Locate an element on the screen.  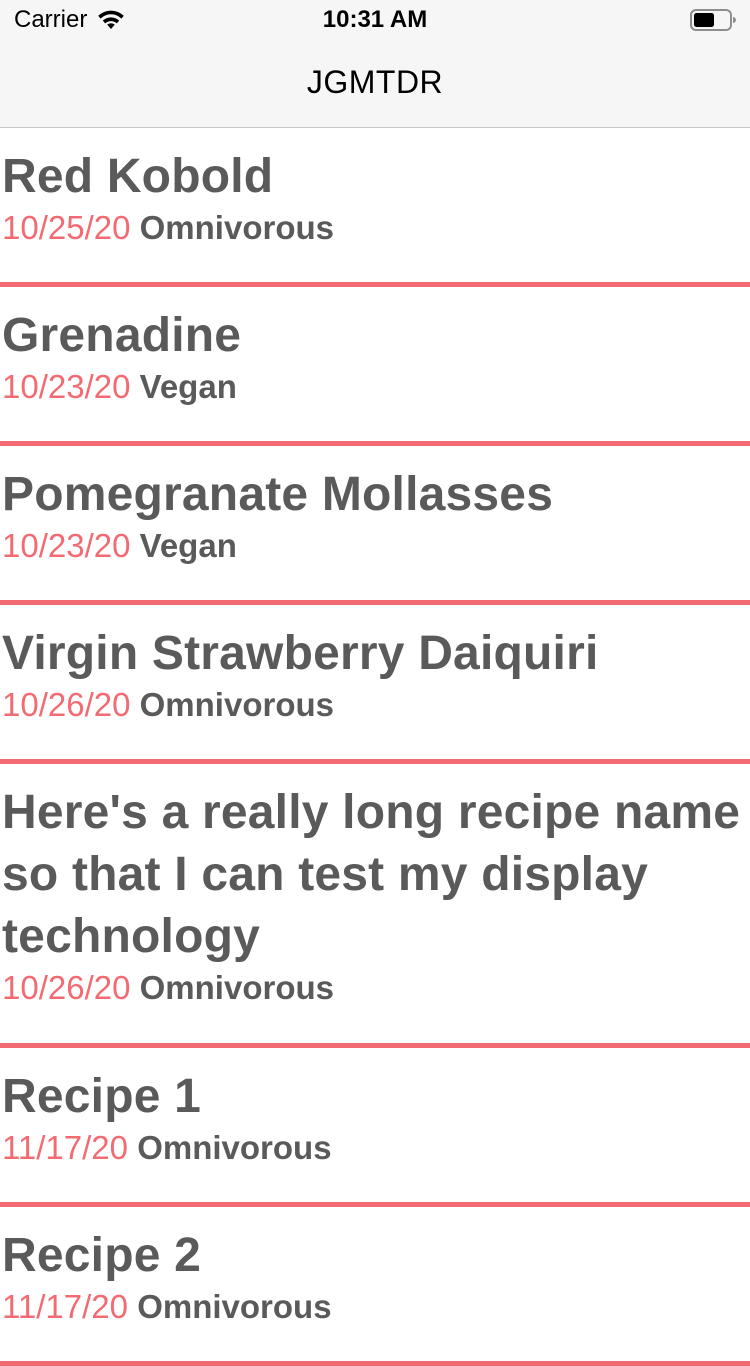
recipe-row: Grenadine 10/23/20 Vegan is located at coordinates (375, 366).